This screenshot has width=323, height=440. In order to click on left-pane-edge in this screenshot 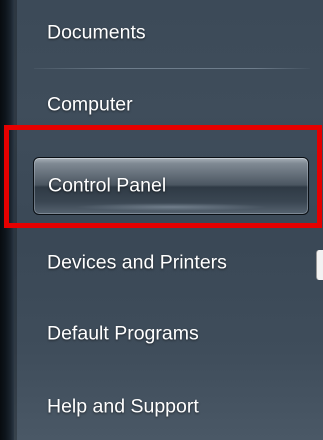, I will do `click(7, 220)`.